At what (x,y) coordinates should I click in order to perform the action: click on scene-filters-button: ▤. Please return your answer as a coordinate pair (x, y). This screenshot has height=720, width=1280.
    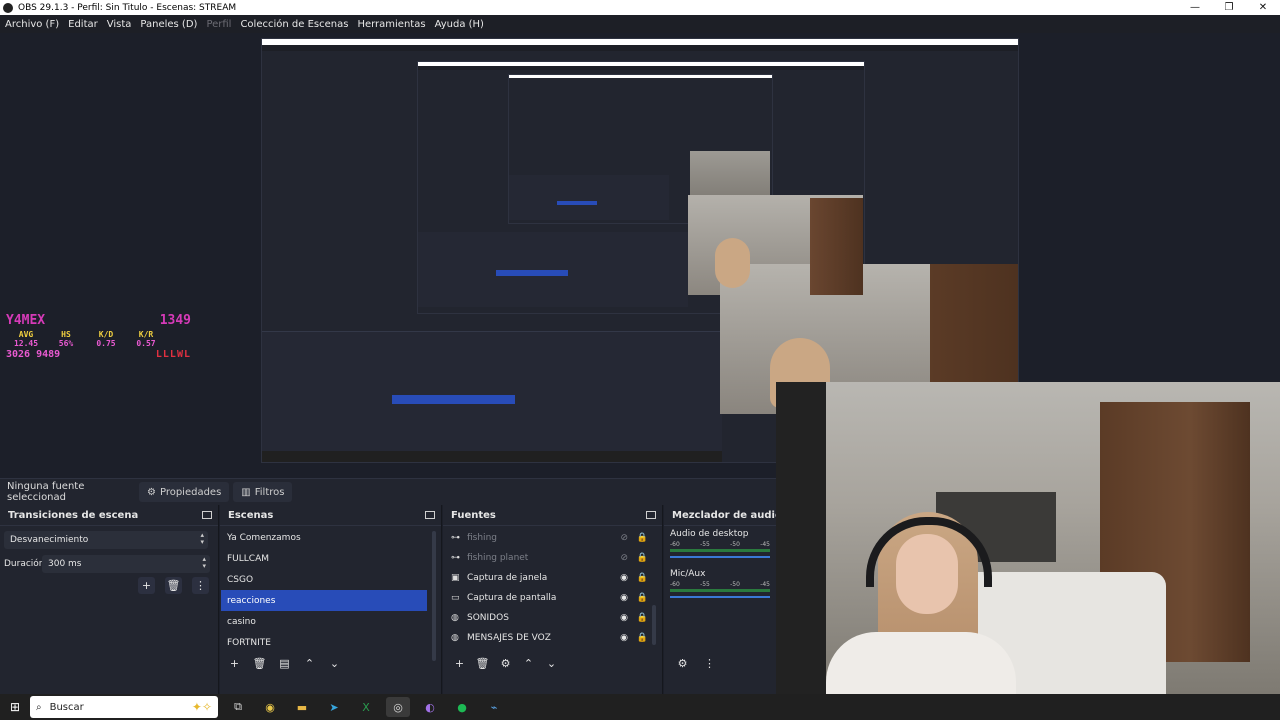
    Looking at the image, I should click on (284, 663).